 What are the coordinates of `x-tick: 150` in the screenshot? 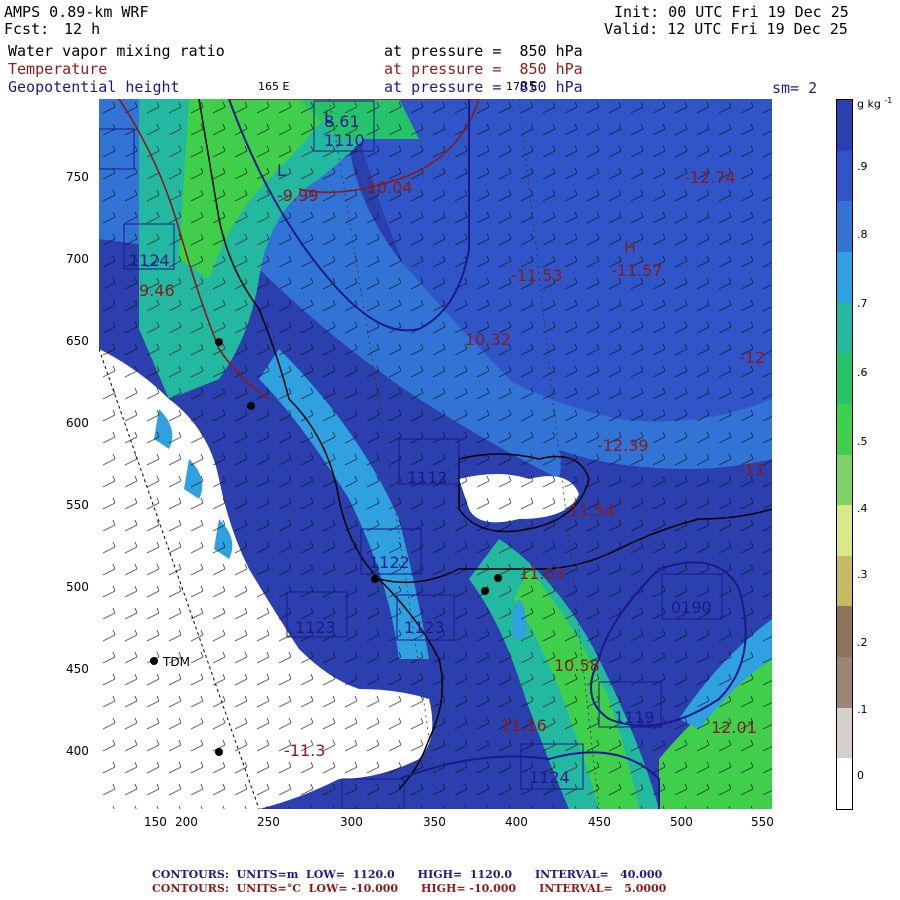 It's located at (155, 822).